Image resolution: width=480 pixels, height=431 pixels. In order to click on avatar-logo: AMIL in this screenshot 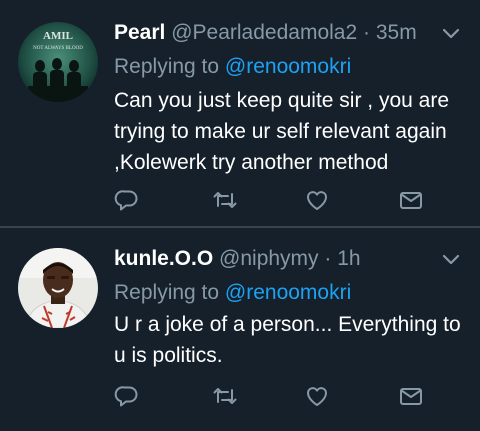, I will do `click(58, 36)`.